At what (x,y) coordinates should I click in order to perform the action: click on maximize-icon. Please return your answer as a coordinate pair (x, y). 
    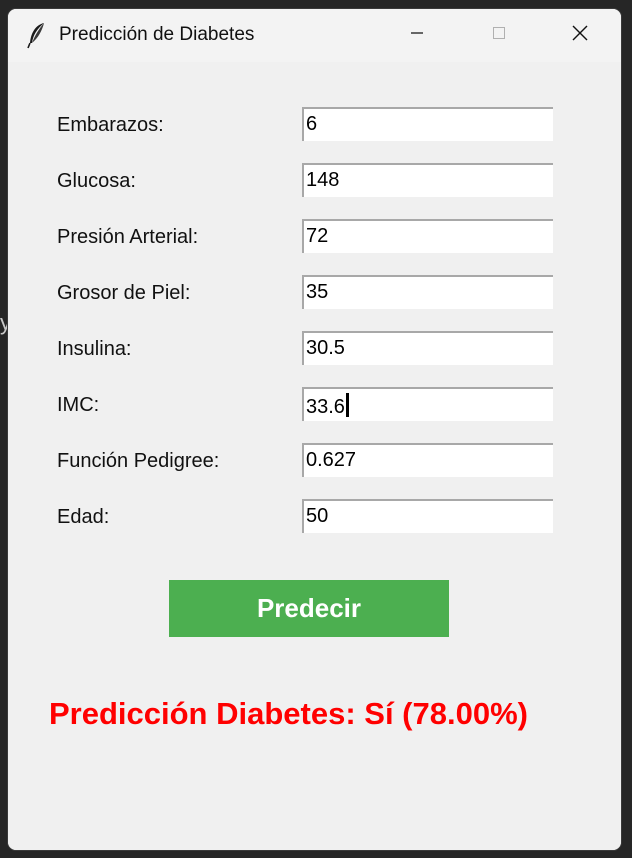
    Looking at the image, I should click on (499, 35).